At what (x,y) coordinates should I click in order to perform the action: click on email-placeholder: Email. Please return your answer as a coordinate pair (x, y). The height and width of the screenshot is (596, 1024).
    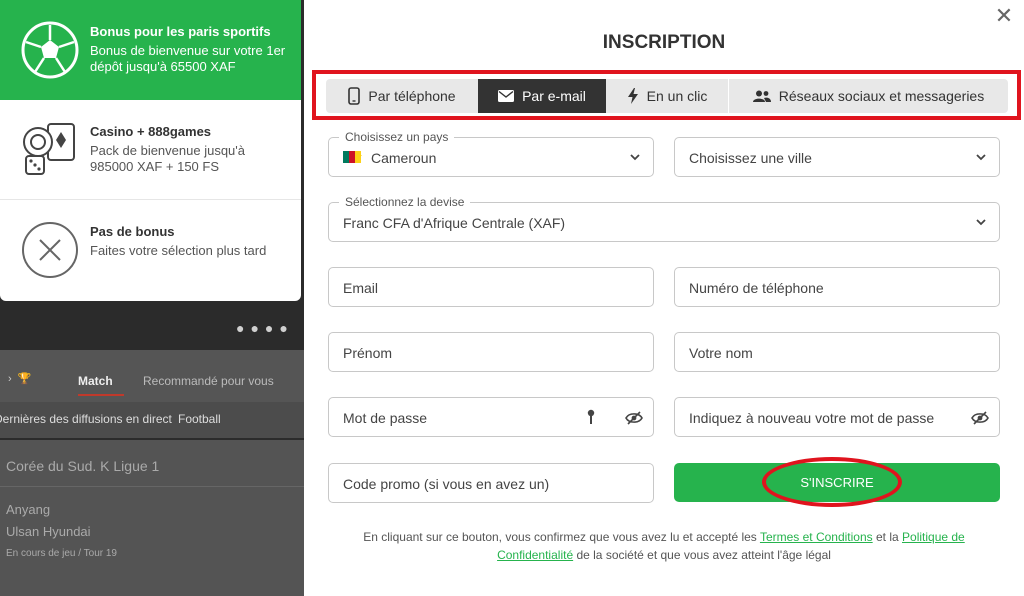
    Looking at the image, I should click on (361, 288).